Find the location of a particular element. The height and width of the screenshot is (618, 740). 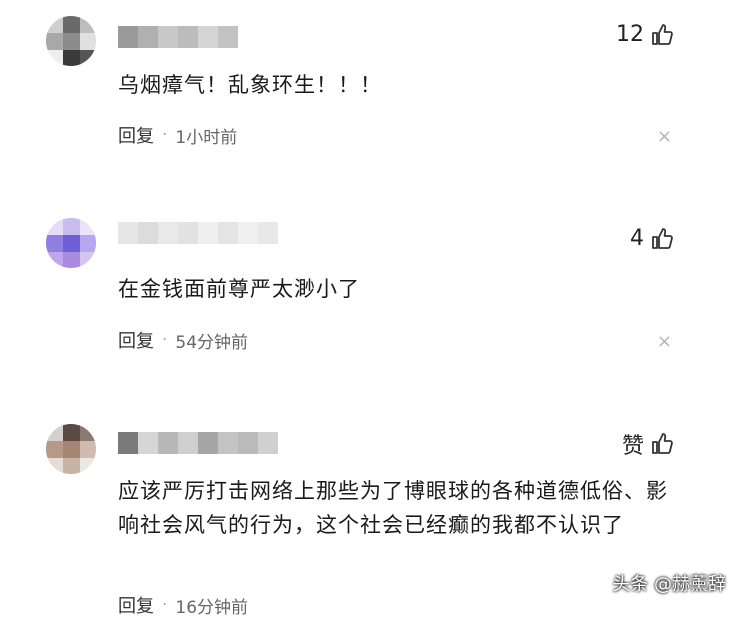

timestamp: 16分钟前 is located at coordinates (212, 607).